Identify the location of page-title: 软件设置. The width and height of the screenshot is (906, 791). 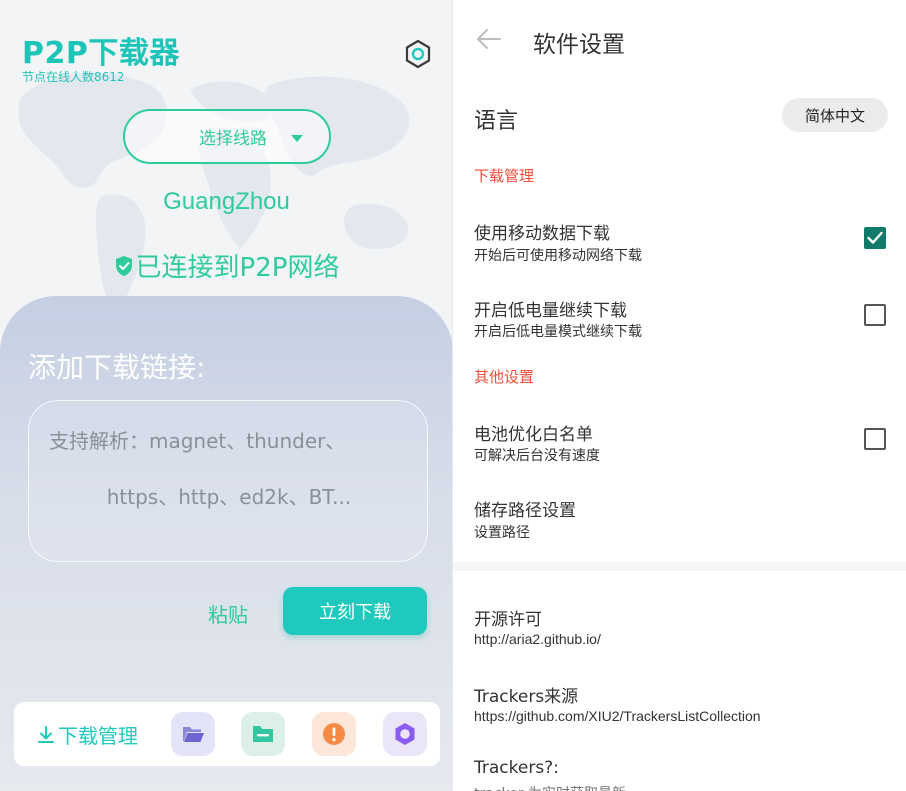
(579, 45).